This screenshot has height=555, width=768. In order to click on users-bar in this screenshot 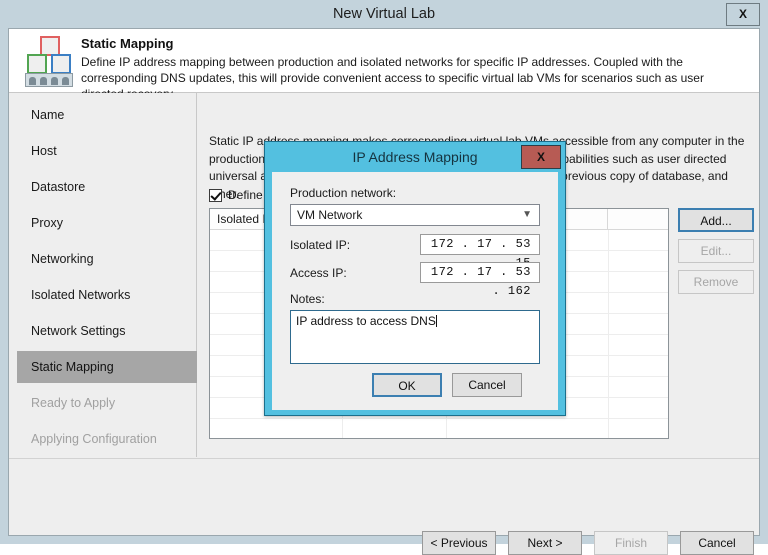, I will do `click(49, 80)`.